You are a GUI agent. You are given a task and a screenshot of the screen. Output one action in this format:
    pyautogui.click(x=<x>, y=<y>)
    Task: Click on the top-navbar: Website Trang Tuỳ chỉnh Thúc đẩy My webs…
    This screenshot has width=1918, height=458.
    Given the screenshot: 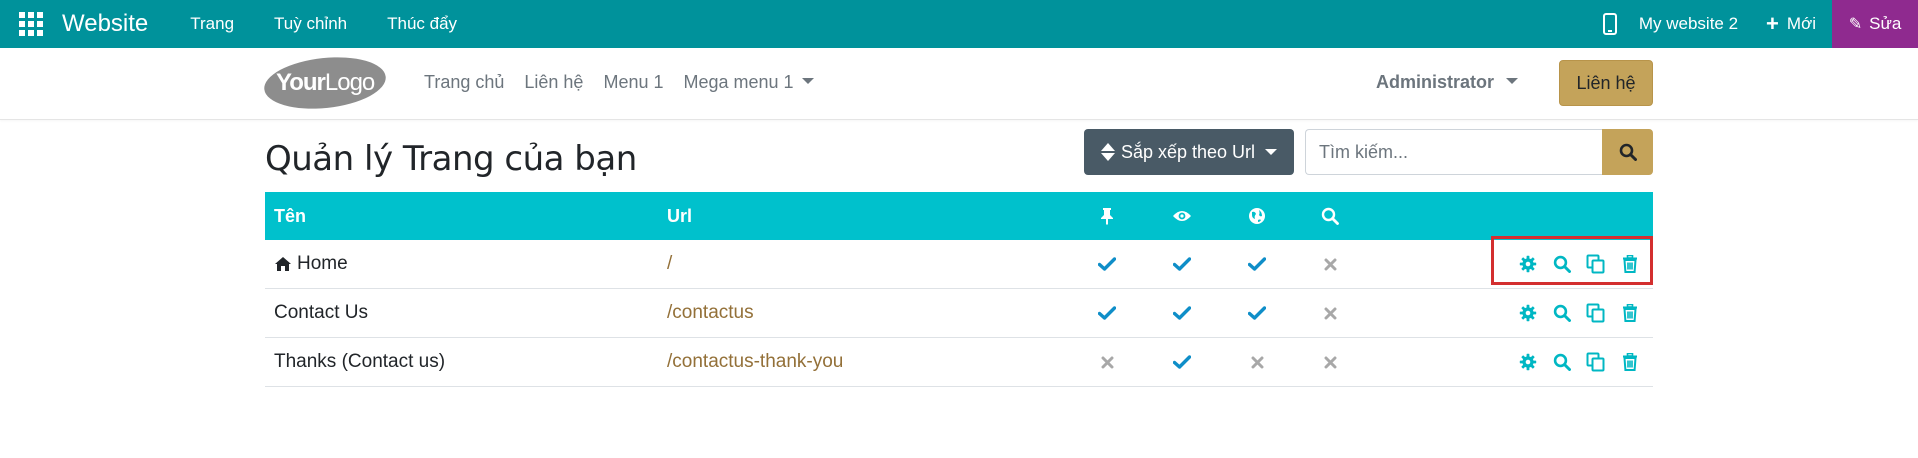 What is the action you would take?
    pyautogui.click(x=959, y=24)
    